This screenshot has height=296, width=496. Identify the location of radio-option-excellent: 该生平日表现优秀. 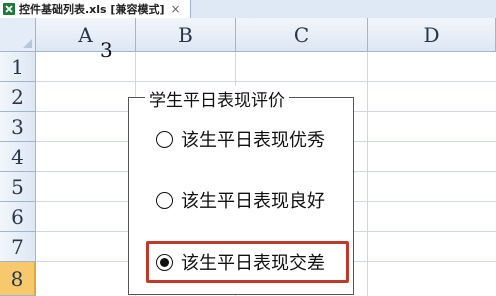
(240, 139).